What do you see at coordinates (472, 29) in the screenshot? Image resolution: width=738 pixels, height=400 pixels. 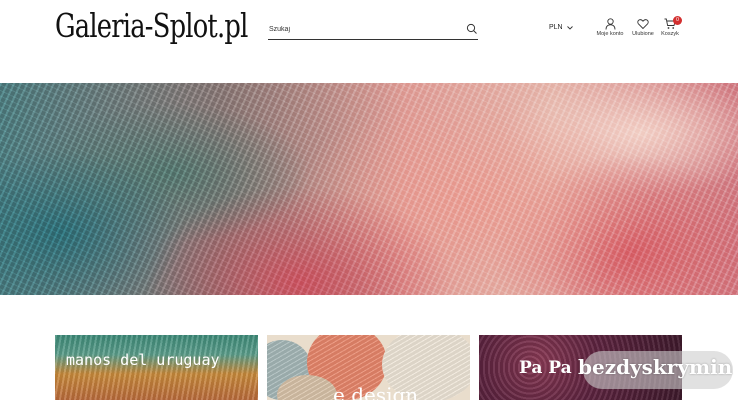 I see `search-icon` at bounding box center [472, 29].